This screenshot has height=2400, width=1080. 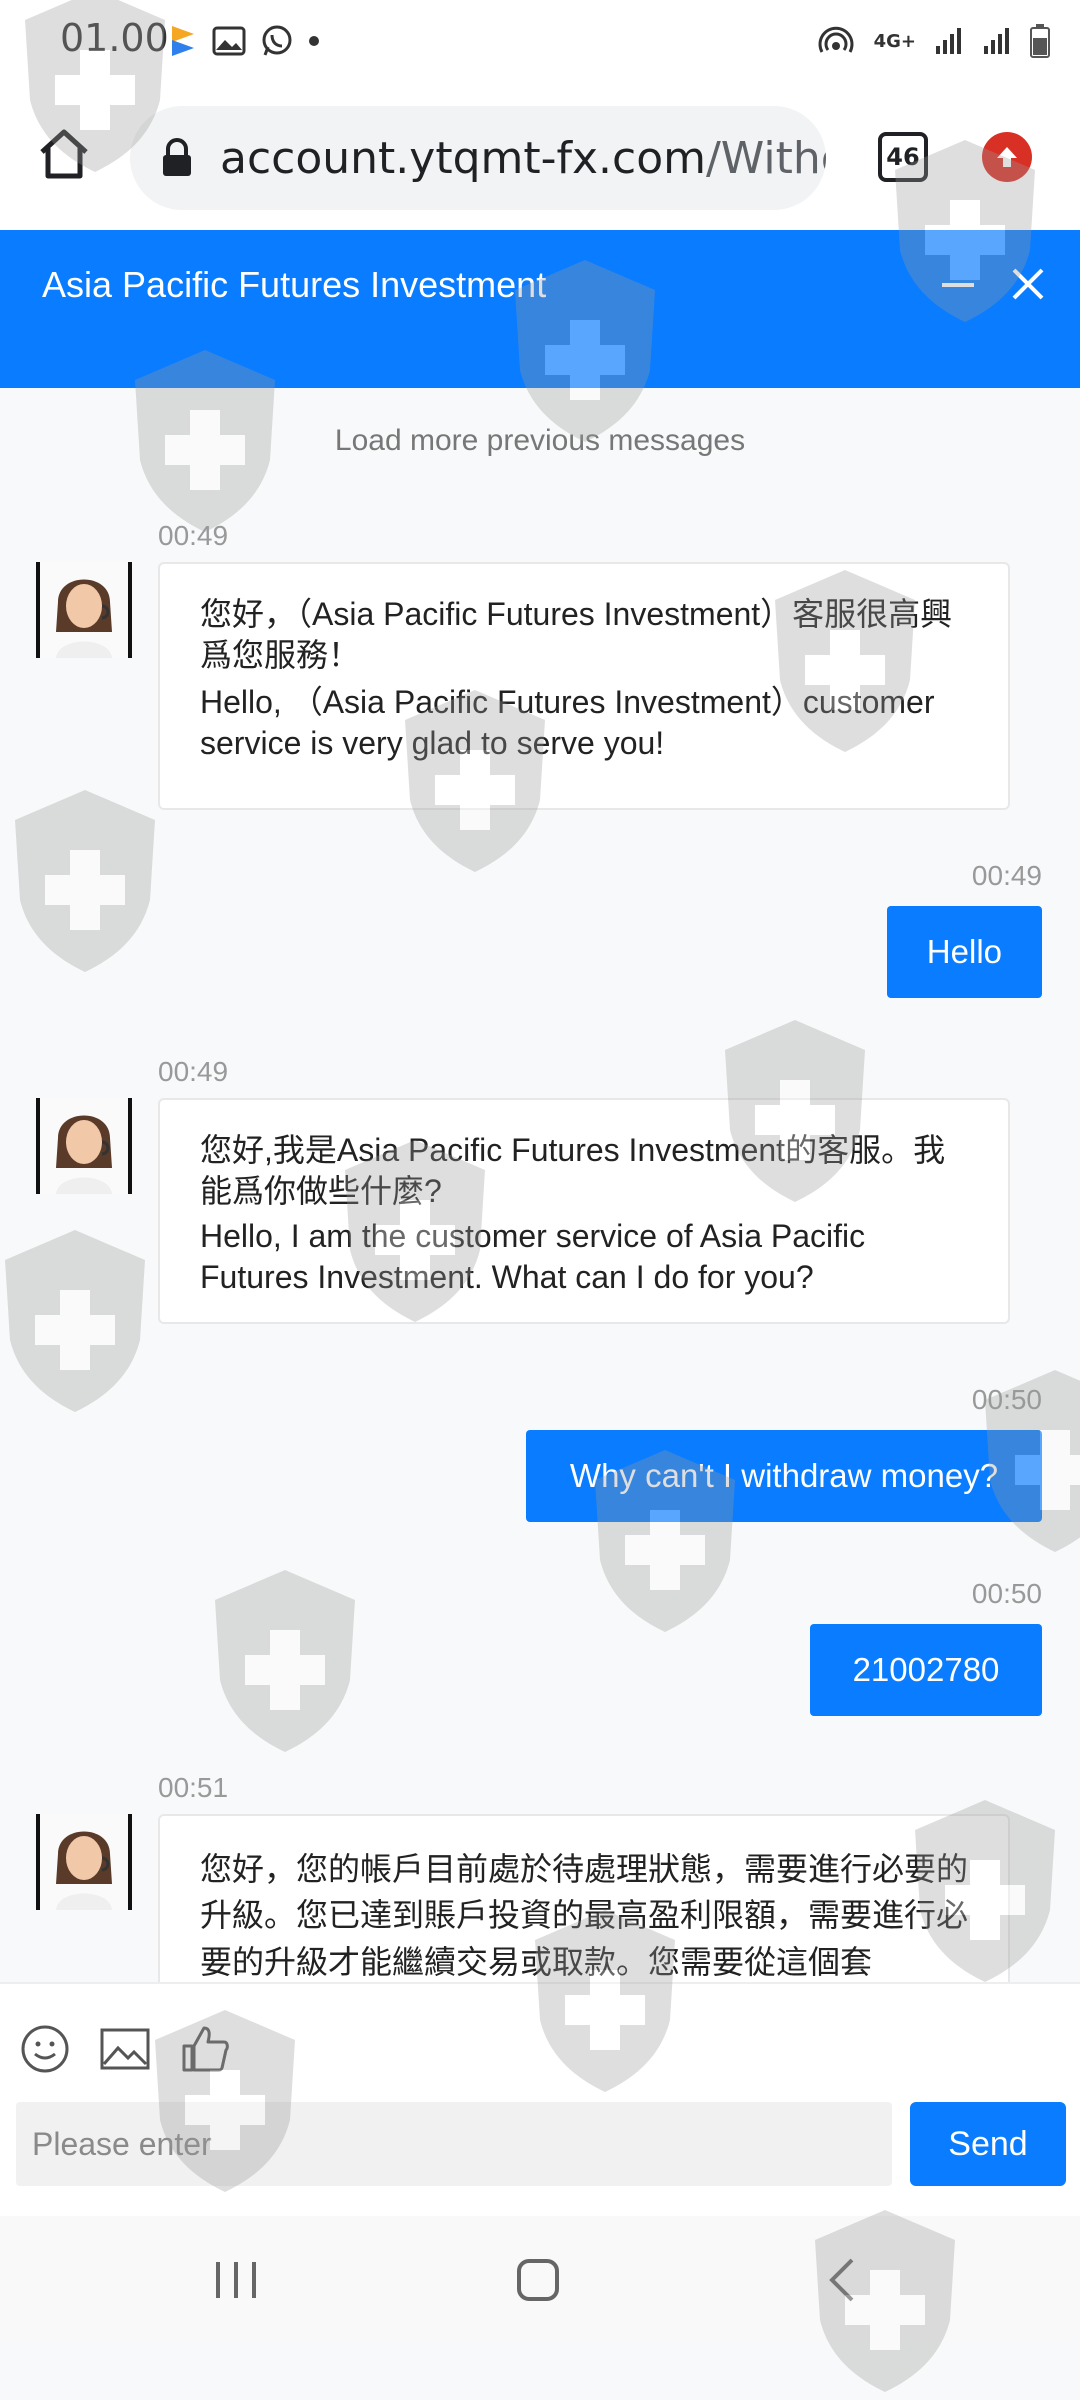 I want to click on emoji-icon, so click(x=45, y=2049).